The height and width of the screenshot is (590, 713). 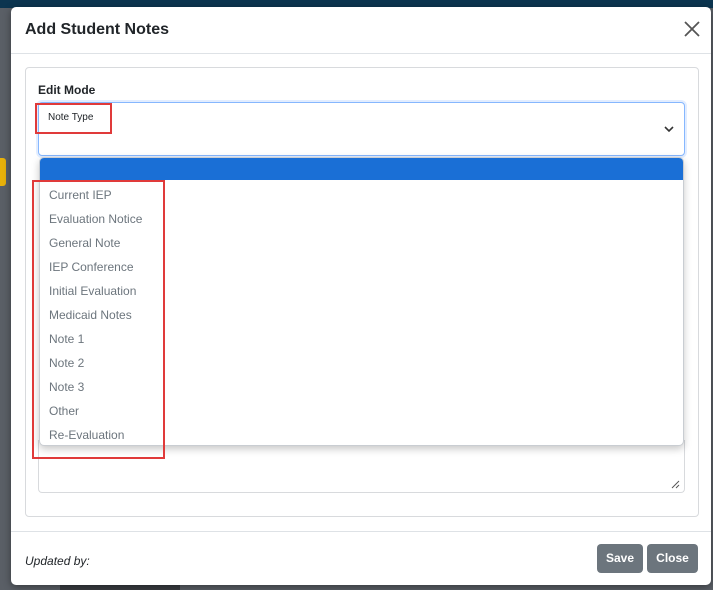 I want to click on dropdown-option-empty, so click(x=361, y=169).